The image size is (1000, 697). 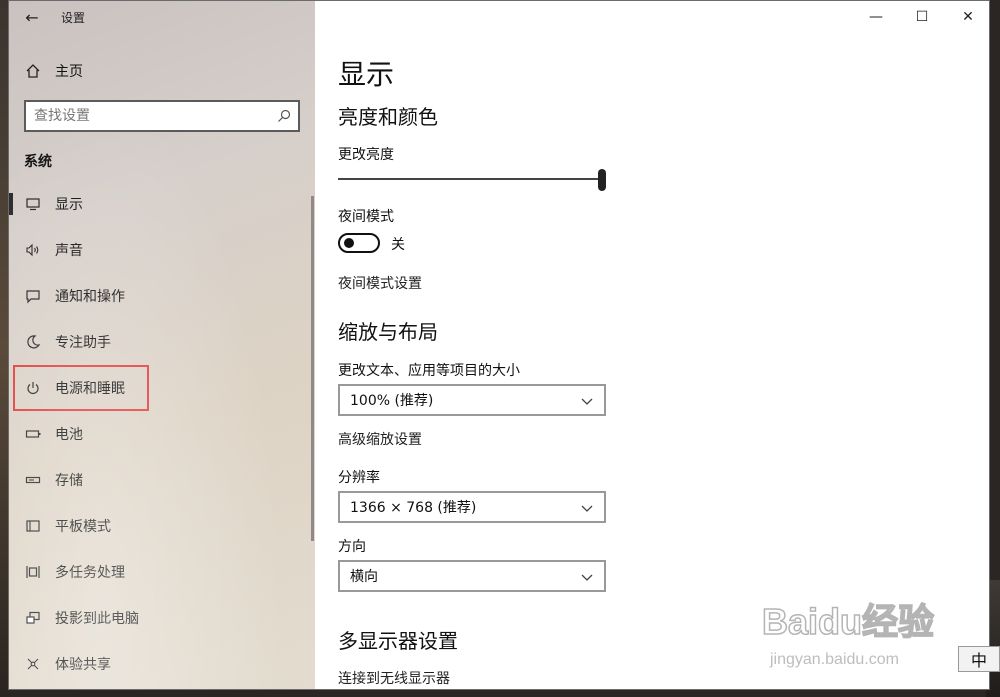 What do you see at coordinates (392, 401) in the screenshot?
I see `text-size-value: 100% (推荐)` at bounding box center [392, 401].